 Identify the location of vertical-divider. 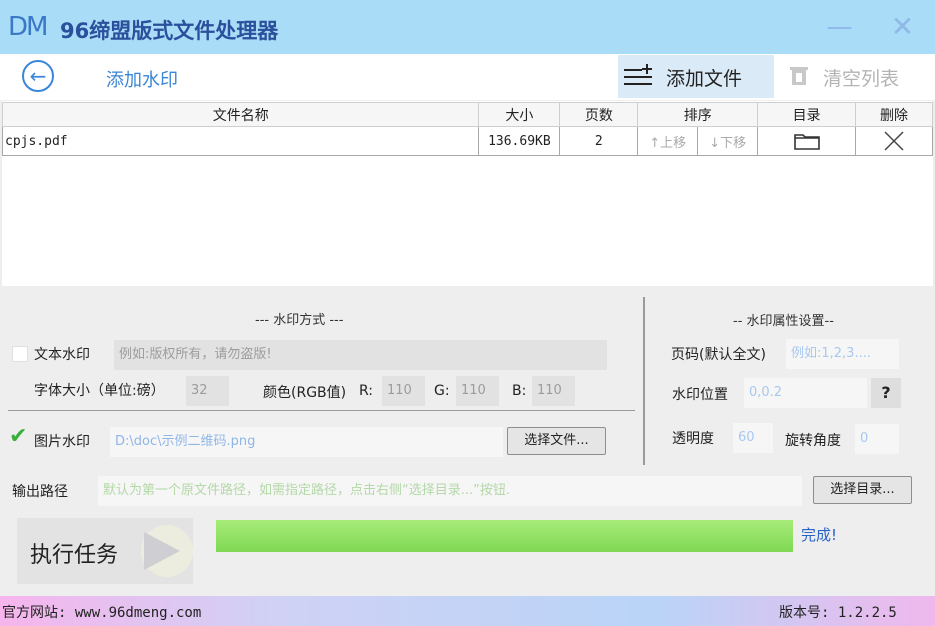
(644, 381).